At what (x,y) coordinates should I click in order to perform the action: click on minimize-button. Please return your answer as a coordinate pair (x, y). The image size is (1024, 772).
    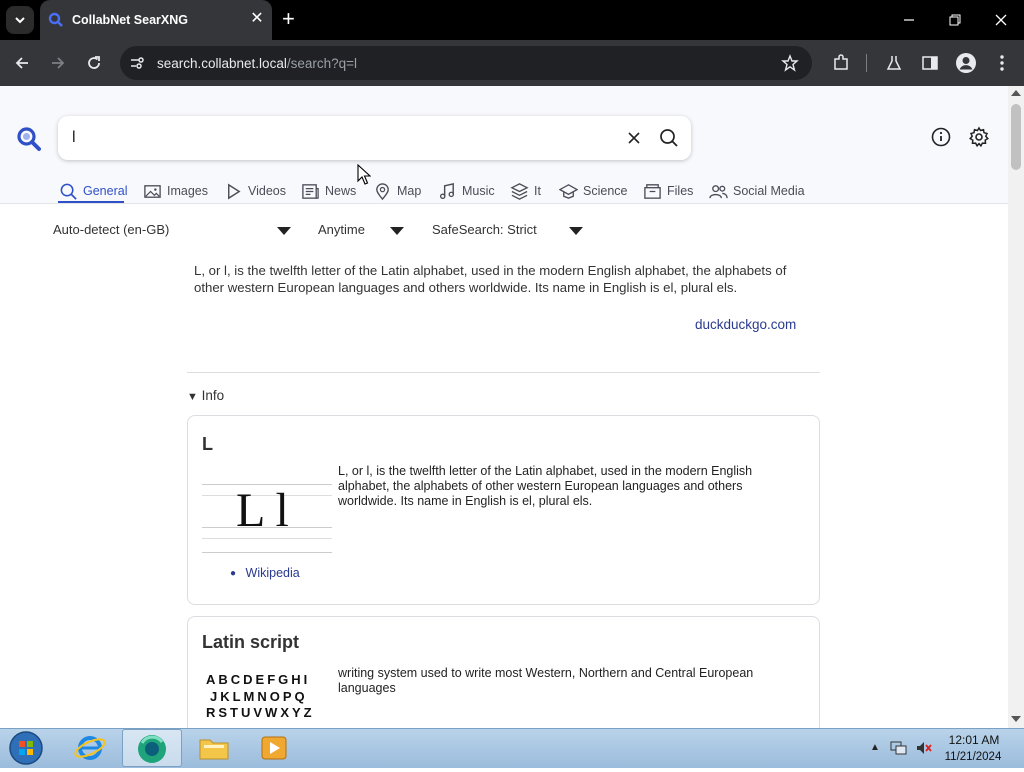
    Looking at the image, I should click on (909, 20).